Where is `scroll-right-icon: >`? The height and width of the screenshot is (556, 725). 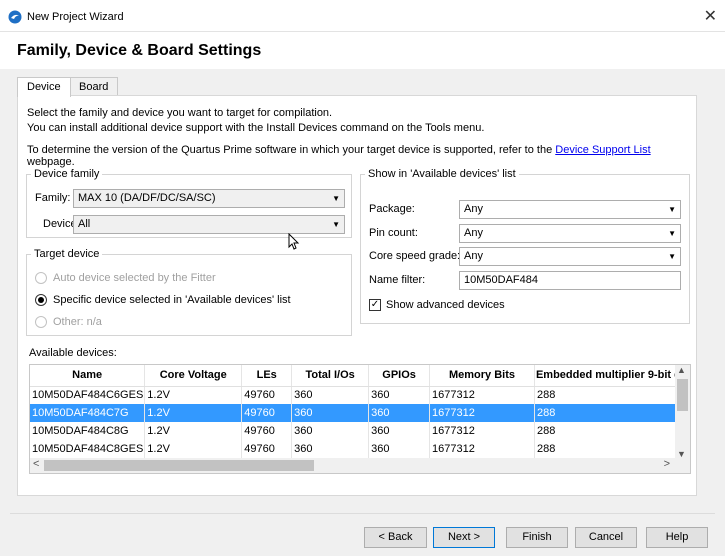 scroll-right-icon: > is located at coordinates (667, 464).